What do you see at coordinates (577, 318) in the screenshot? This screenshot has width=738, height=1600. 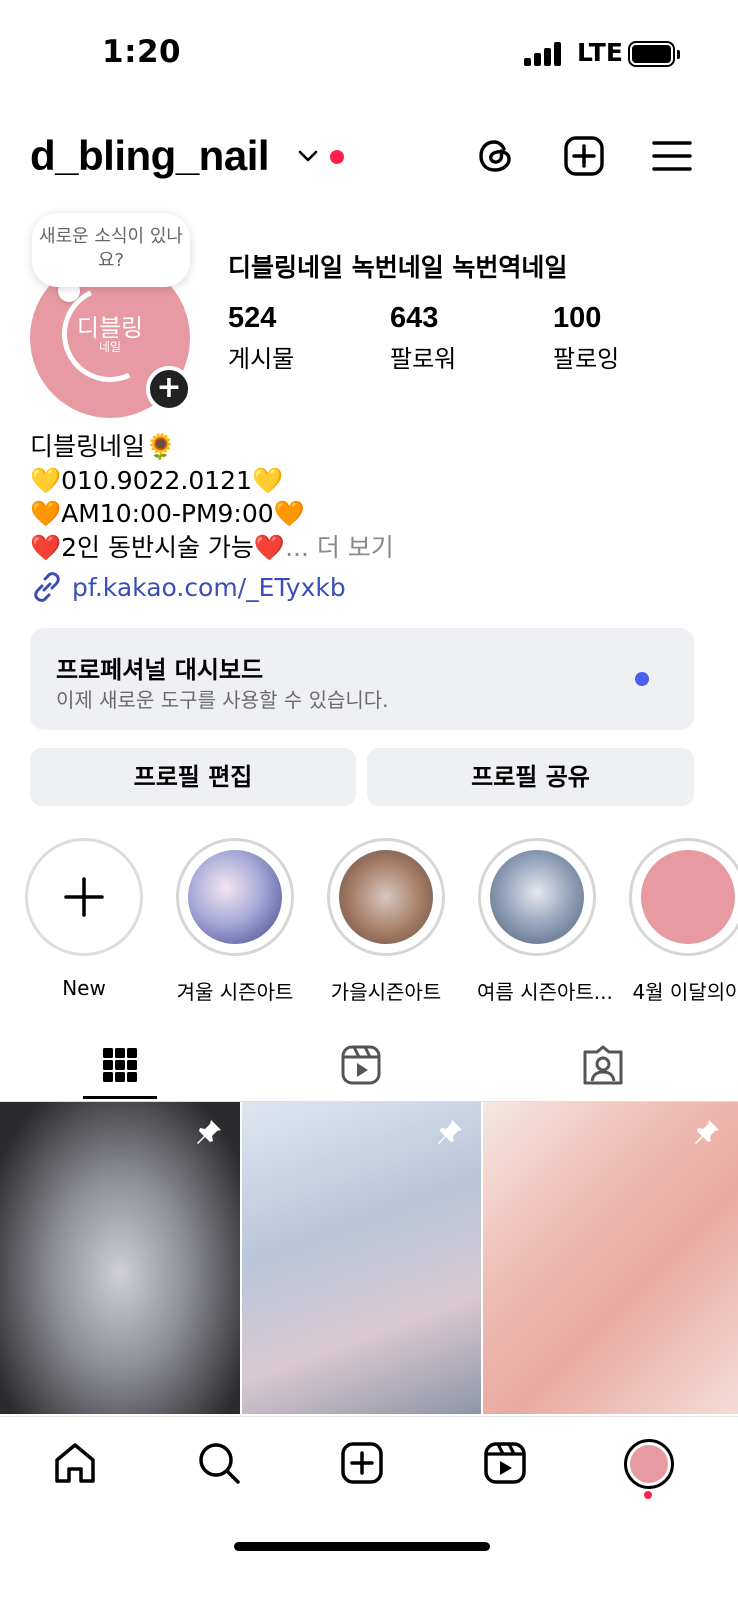 I see `stat-value: 100` at bounding box center [577, 318].